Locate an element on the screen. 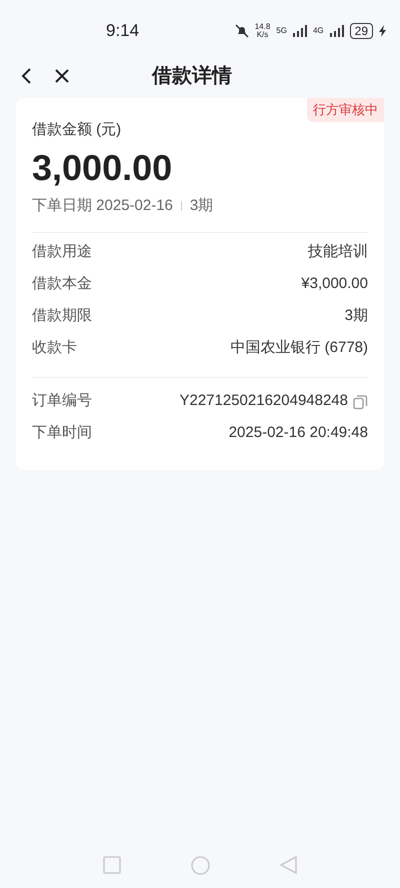 This screenshot has width=400, height=888. detail-value: ¥3,000.00 is located at coordinates (334, 284).